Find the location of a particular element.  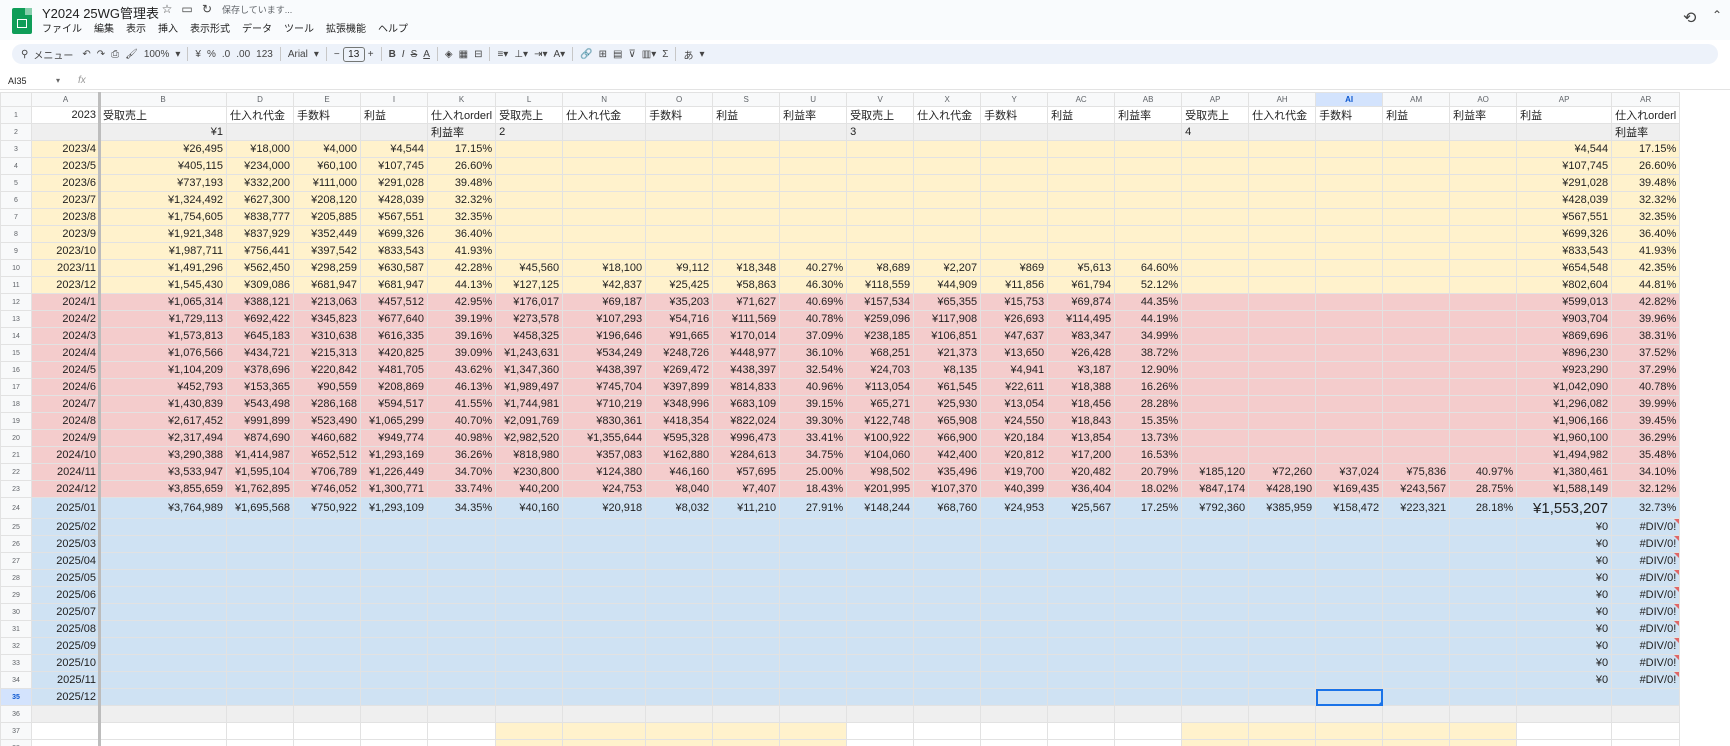

cell: ¥3,855,659 is located at coordinates (163, 489).